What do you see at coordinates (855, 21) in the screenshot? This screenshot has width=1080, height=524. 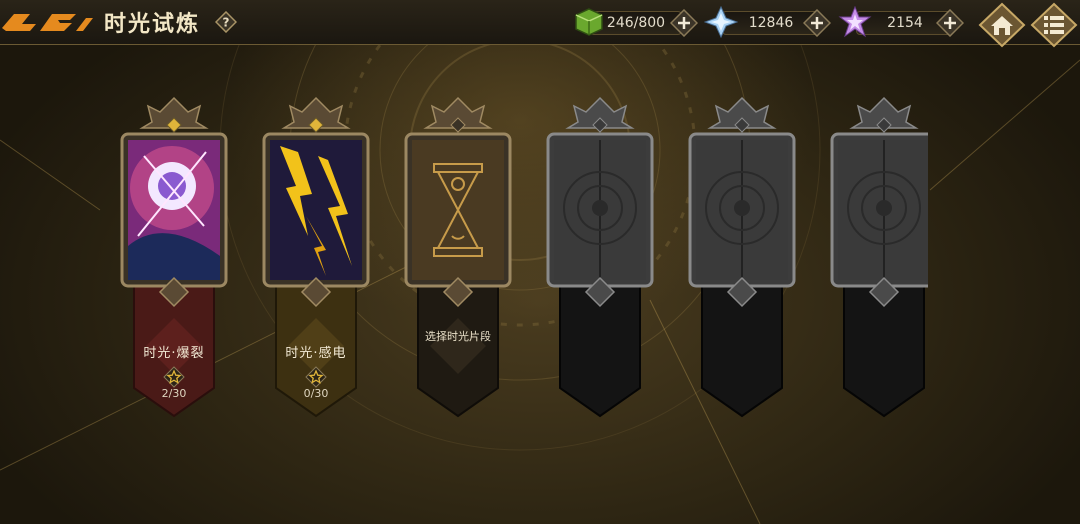 I see `purple-star-gem-icon` at bounding box center [855, 21].